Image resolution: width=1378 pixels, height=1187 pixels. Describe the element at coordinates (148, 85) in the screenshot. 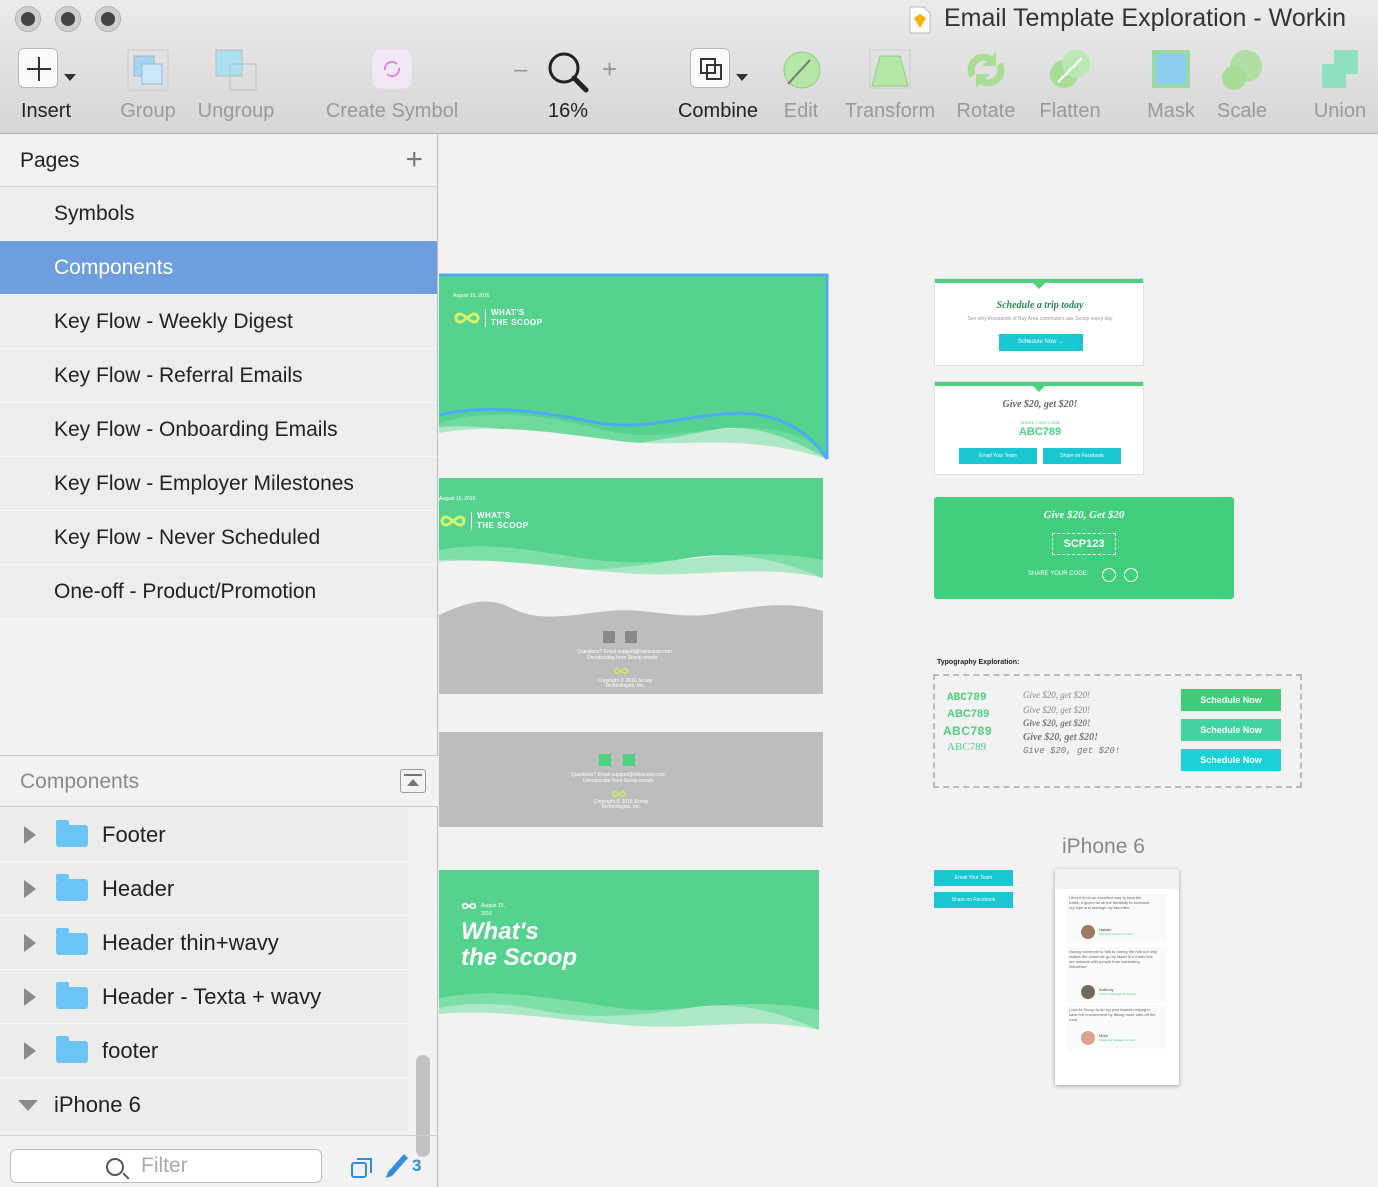

I see `group-button: Group` at that location.